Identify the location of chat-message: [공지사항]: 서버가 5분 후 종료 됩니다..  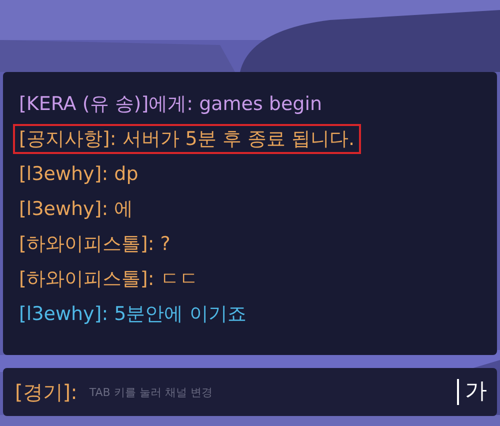
(187, 139).